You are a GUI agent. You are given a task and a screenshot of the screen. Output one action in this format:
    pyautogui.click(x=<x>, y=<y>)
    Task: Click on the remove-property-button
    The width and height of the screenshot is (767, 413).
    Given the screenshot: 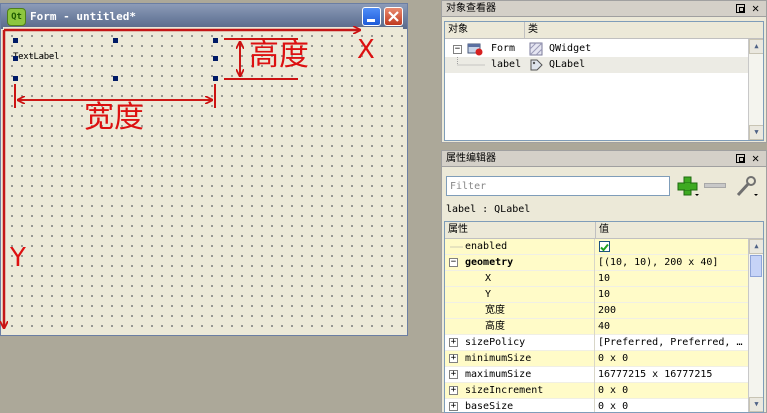 What is the action you would take?
    pyautogui.click(x=715, y=185)
    